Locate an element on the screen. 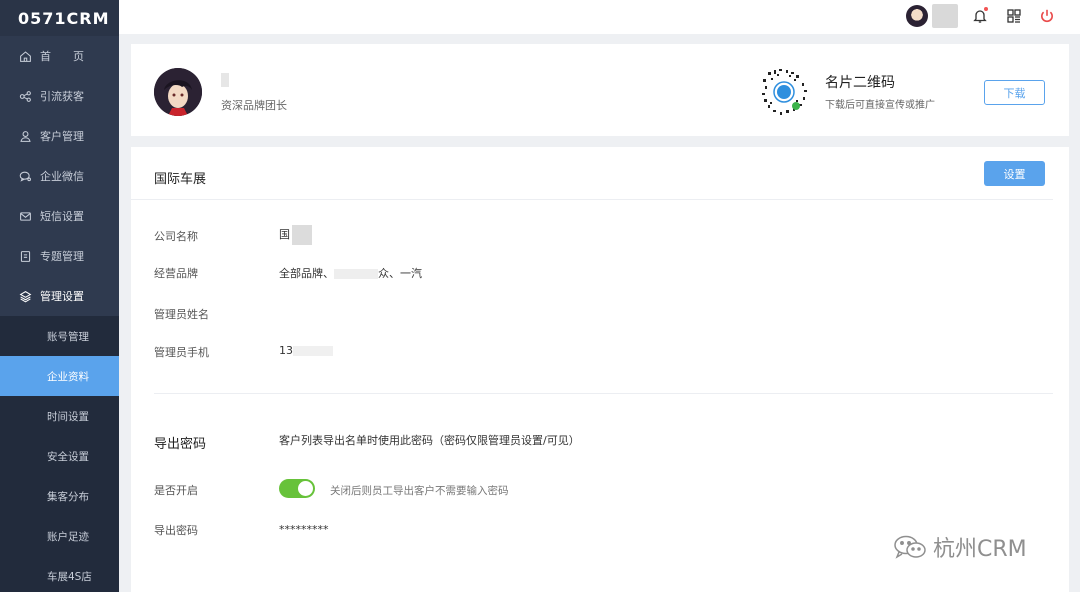  bell-icon is located at coordinates (980, 16).